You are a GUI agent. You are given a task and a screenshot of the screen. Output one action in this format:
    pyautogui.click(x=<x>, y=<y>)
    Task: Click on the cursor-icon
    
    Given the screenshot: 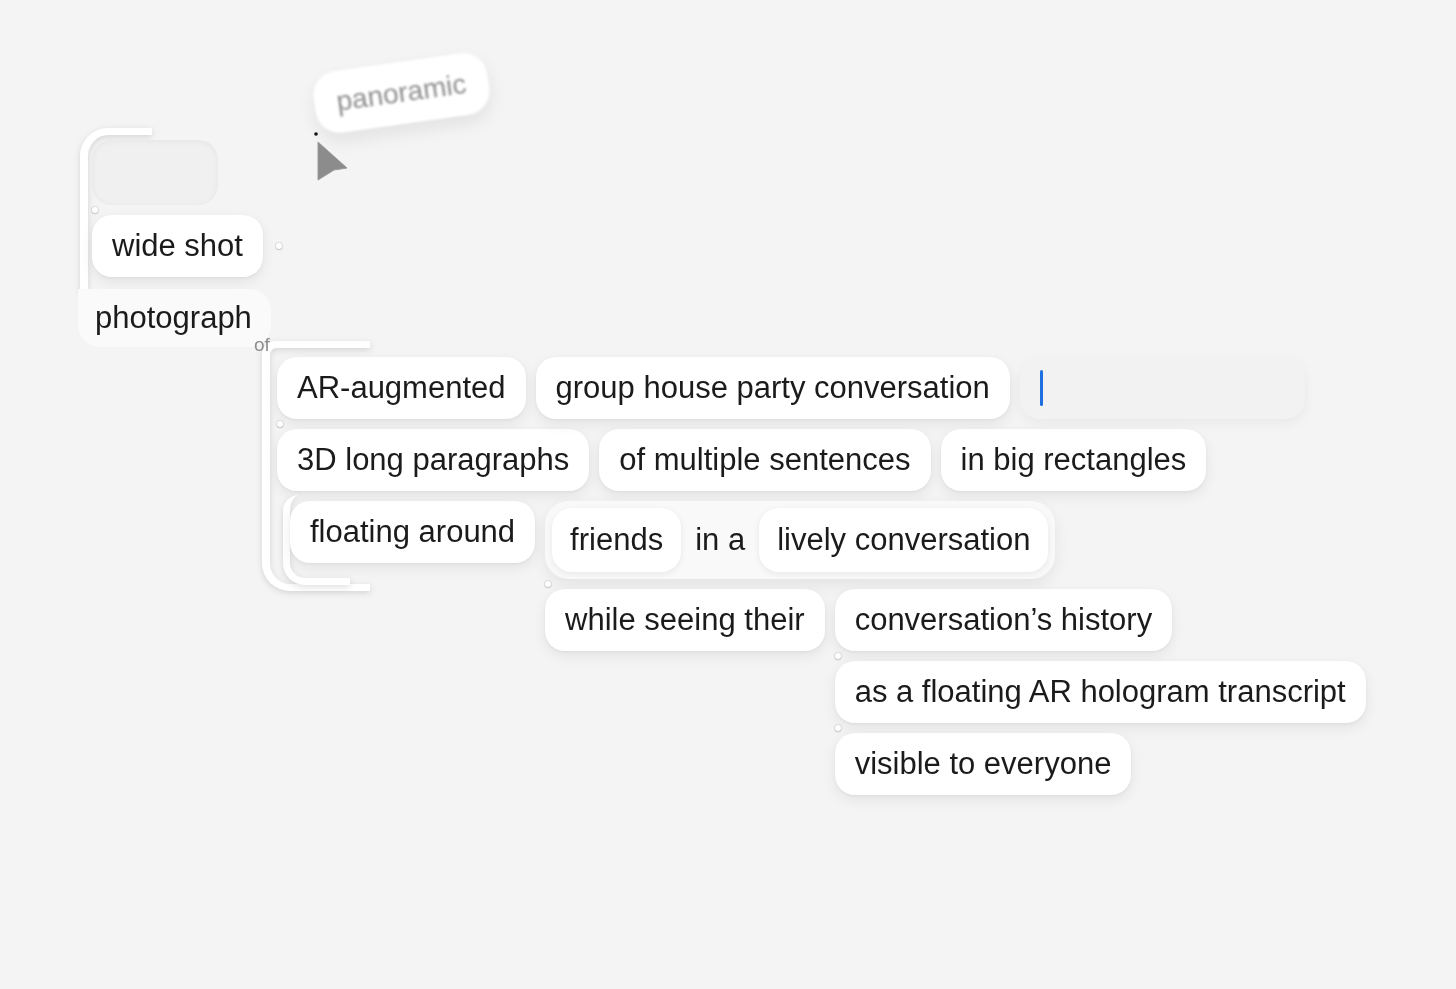 What is the action you would take?
    pyautogui.click(x=331, y=156)
    